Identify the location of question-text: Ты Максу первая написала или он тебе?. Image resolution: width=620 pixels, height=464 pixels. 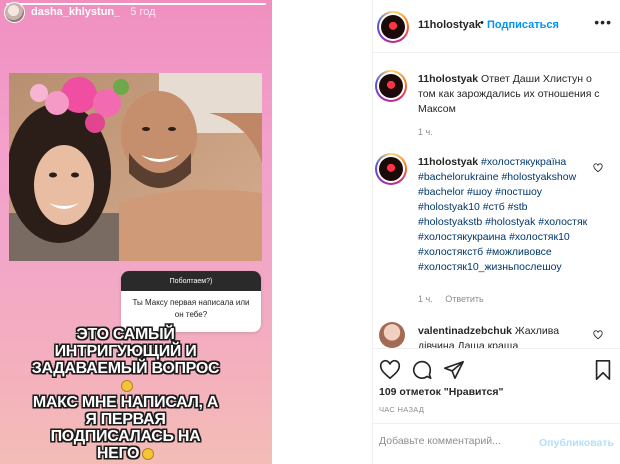
(191, 308).